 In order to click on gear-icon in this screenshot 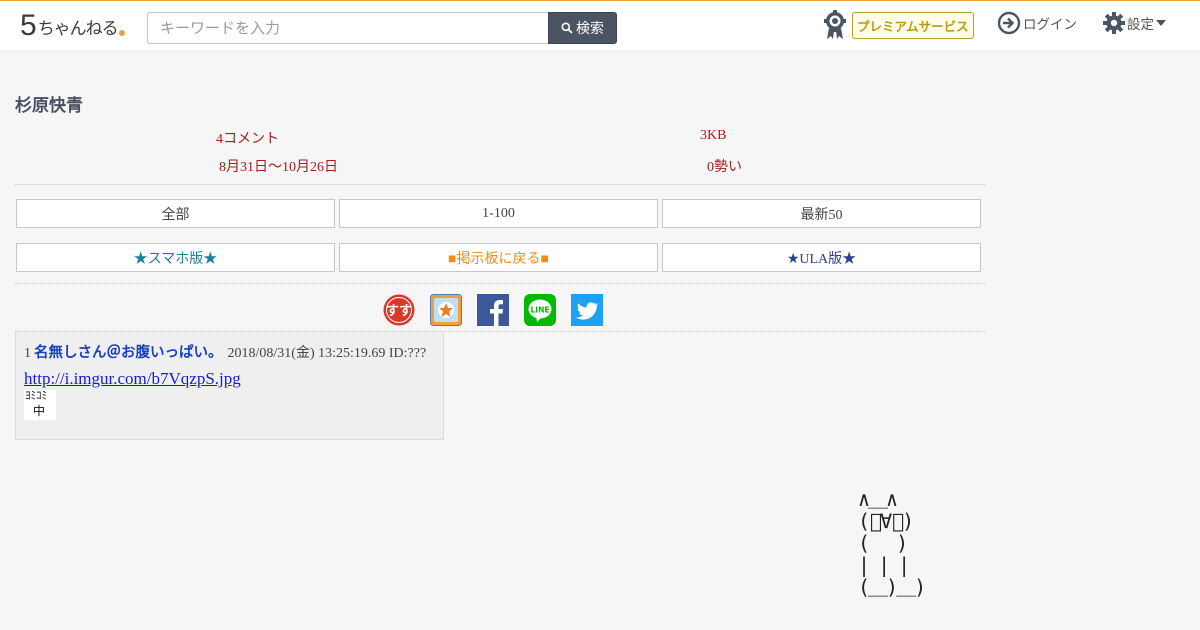, I will do `click(1114, 23)`.